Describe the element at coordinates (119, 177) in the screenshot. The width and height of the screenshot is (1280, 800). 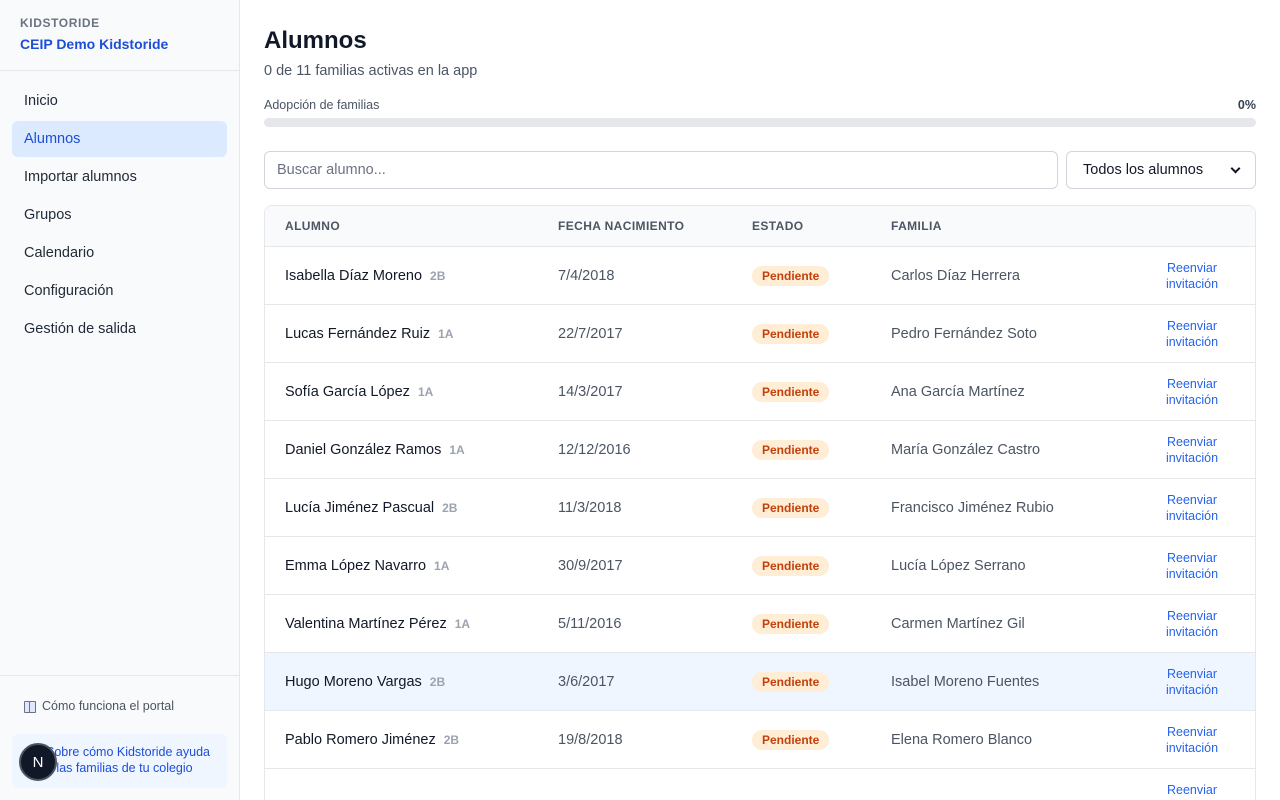
I see `sidebar-item-importar-alumnos: Importar alumnos` at that location.